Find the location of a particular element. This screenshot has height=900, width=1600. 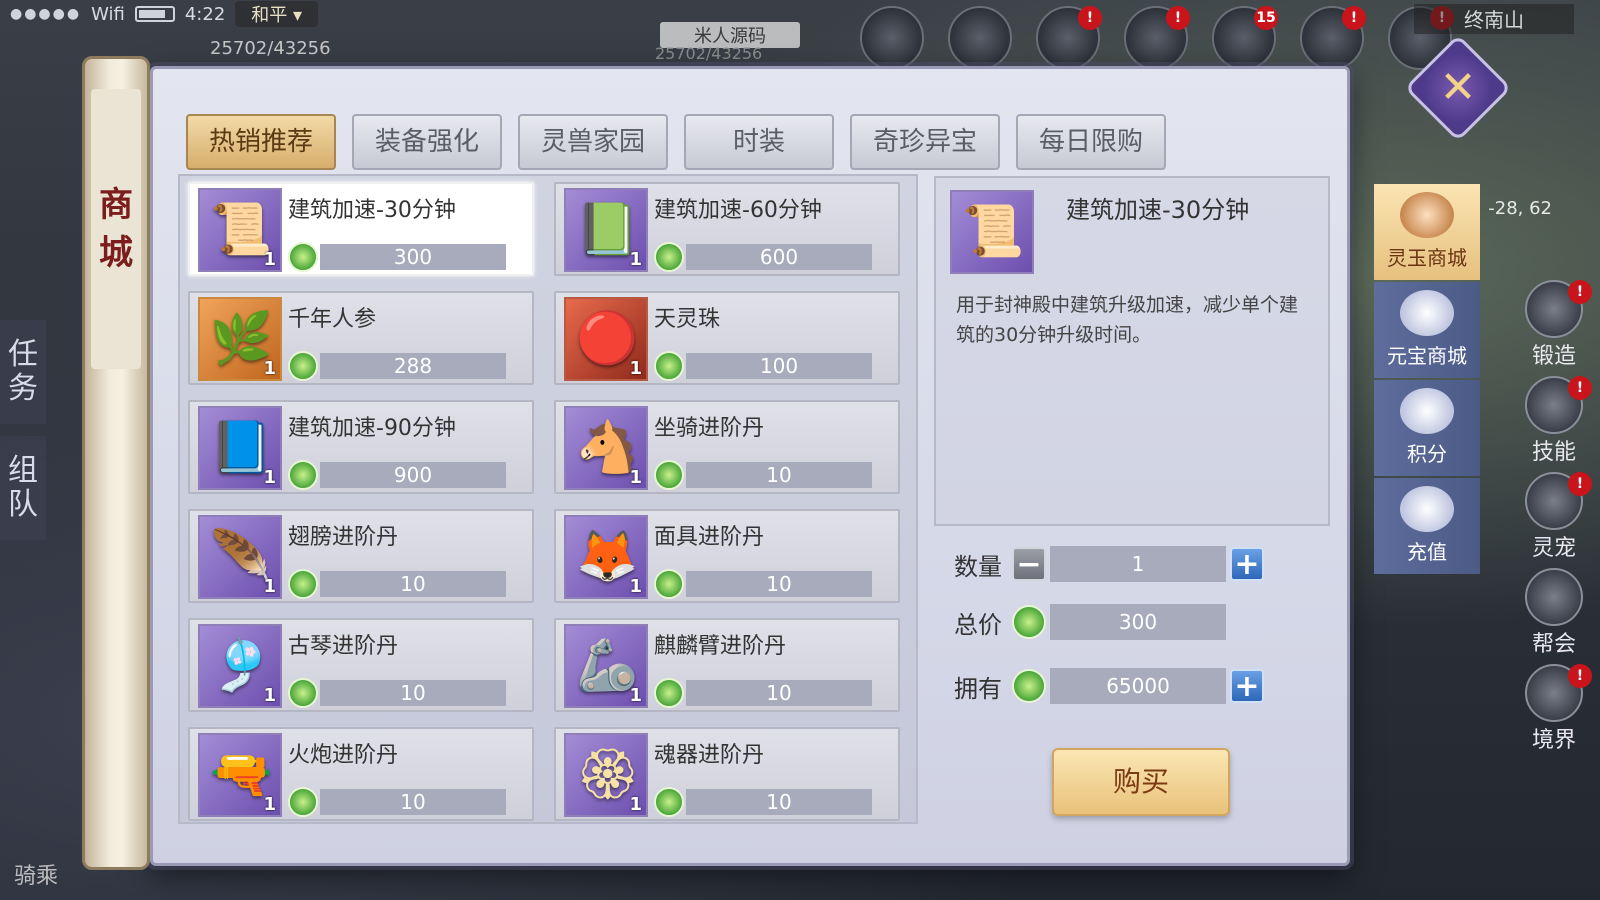

item-name: 建筑加速-30分钟 is located at coordinates (372, 210).